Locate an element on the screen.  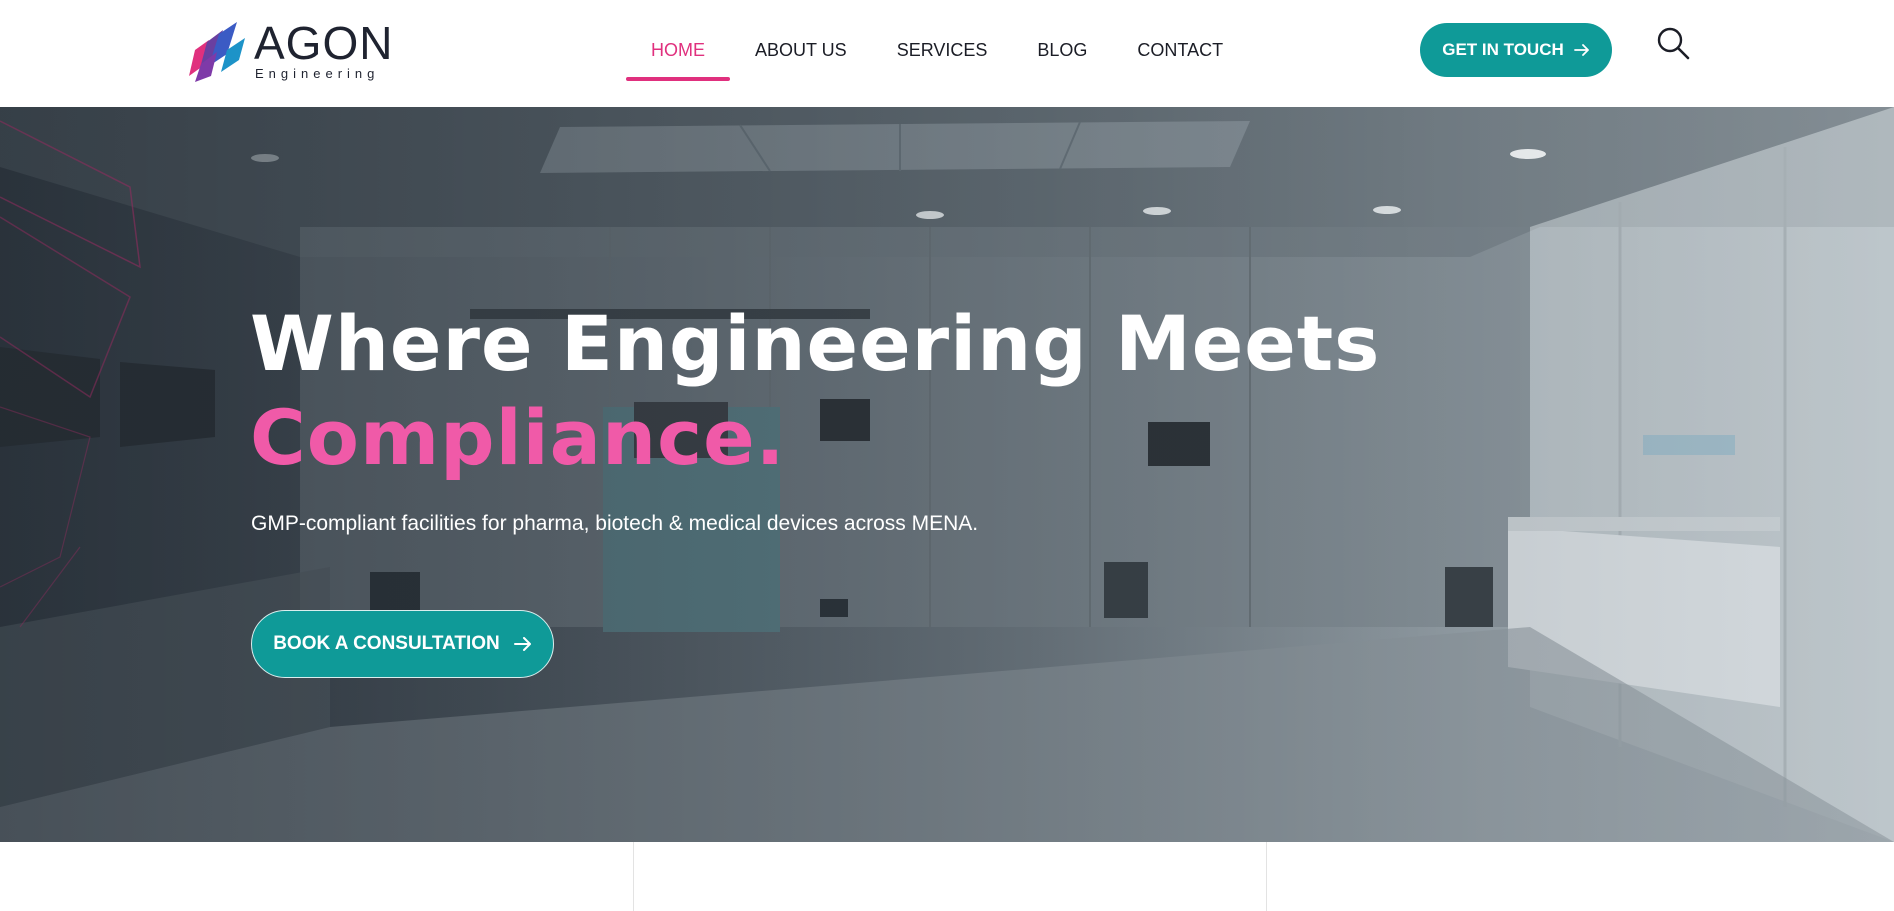
hero-title-accent: Compliance. is located at coordinates (518, 437).